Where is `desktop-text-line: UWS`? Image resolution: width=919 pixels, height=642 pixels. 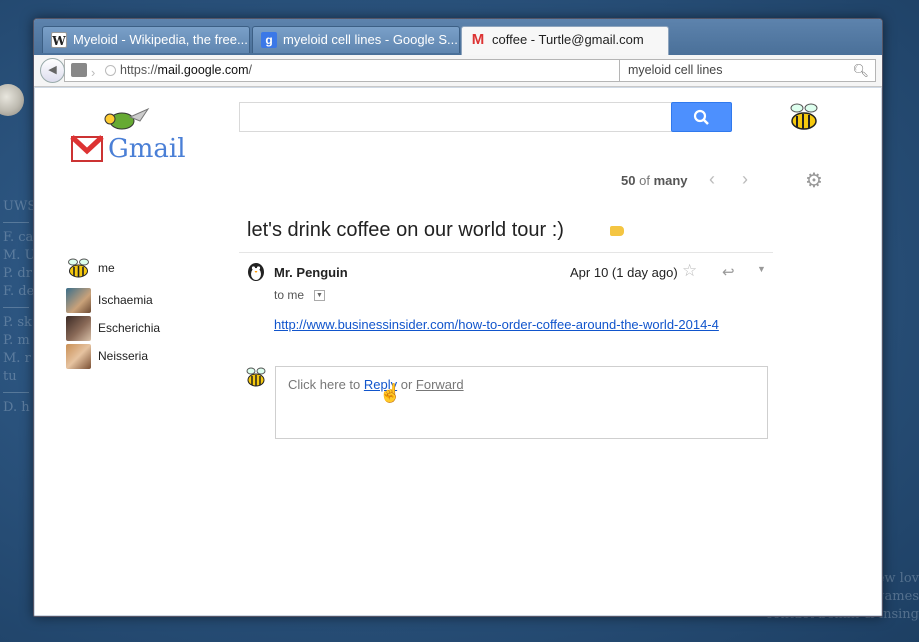
desktop-text-line: UWS is located at coordinates (20, 206).